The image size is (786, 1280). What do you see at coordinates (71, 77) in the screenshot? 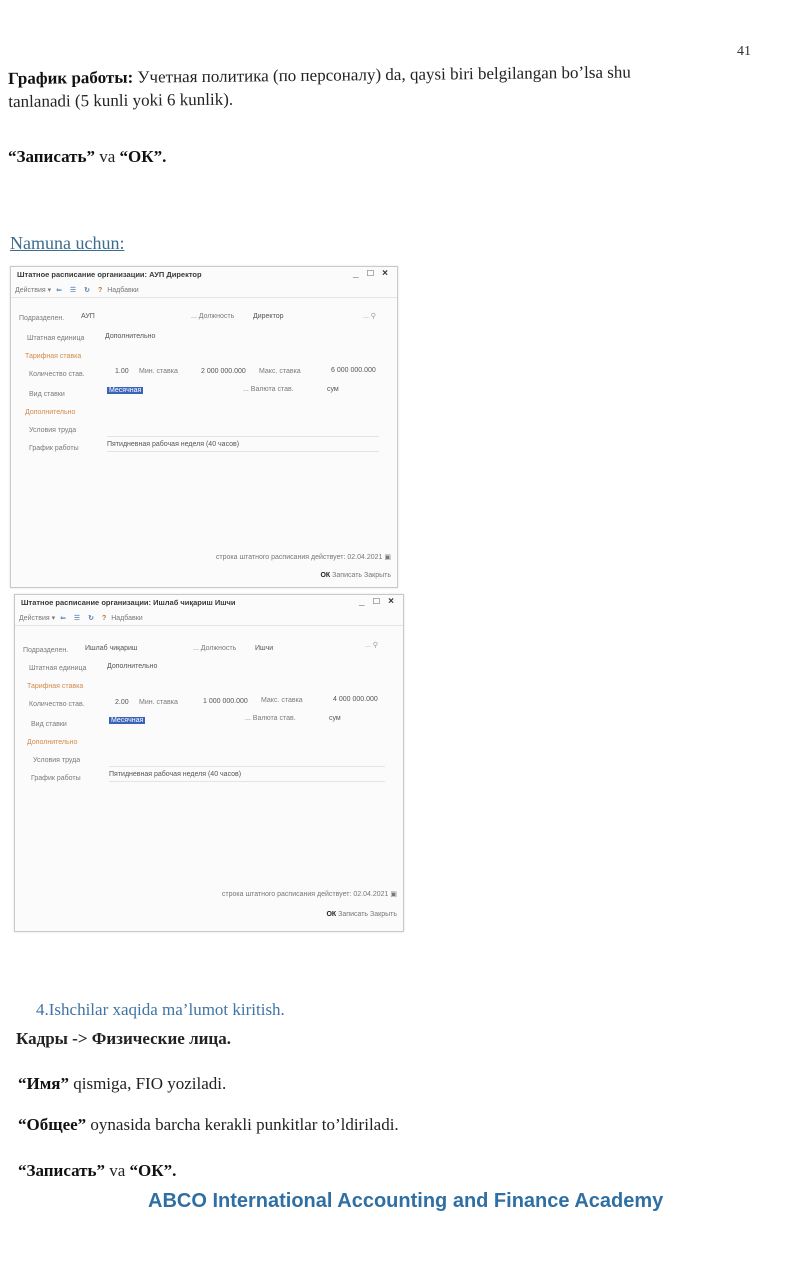
I see `paragraph-grafik-bold: График работы:` at bounding box center [71, 77].